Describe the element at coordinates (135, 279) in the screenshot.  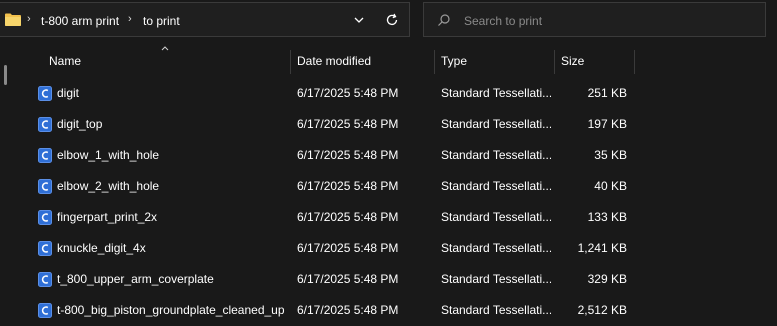
I see `file-name: t_800_upper_arm_coverplate` at that location.